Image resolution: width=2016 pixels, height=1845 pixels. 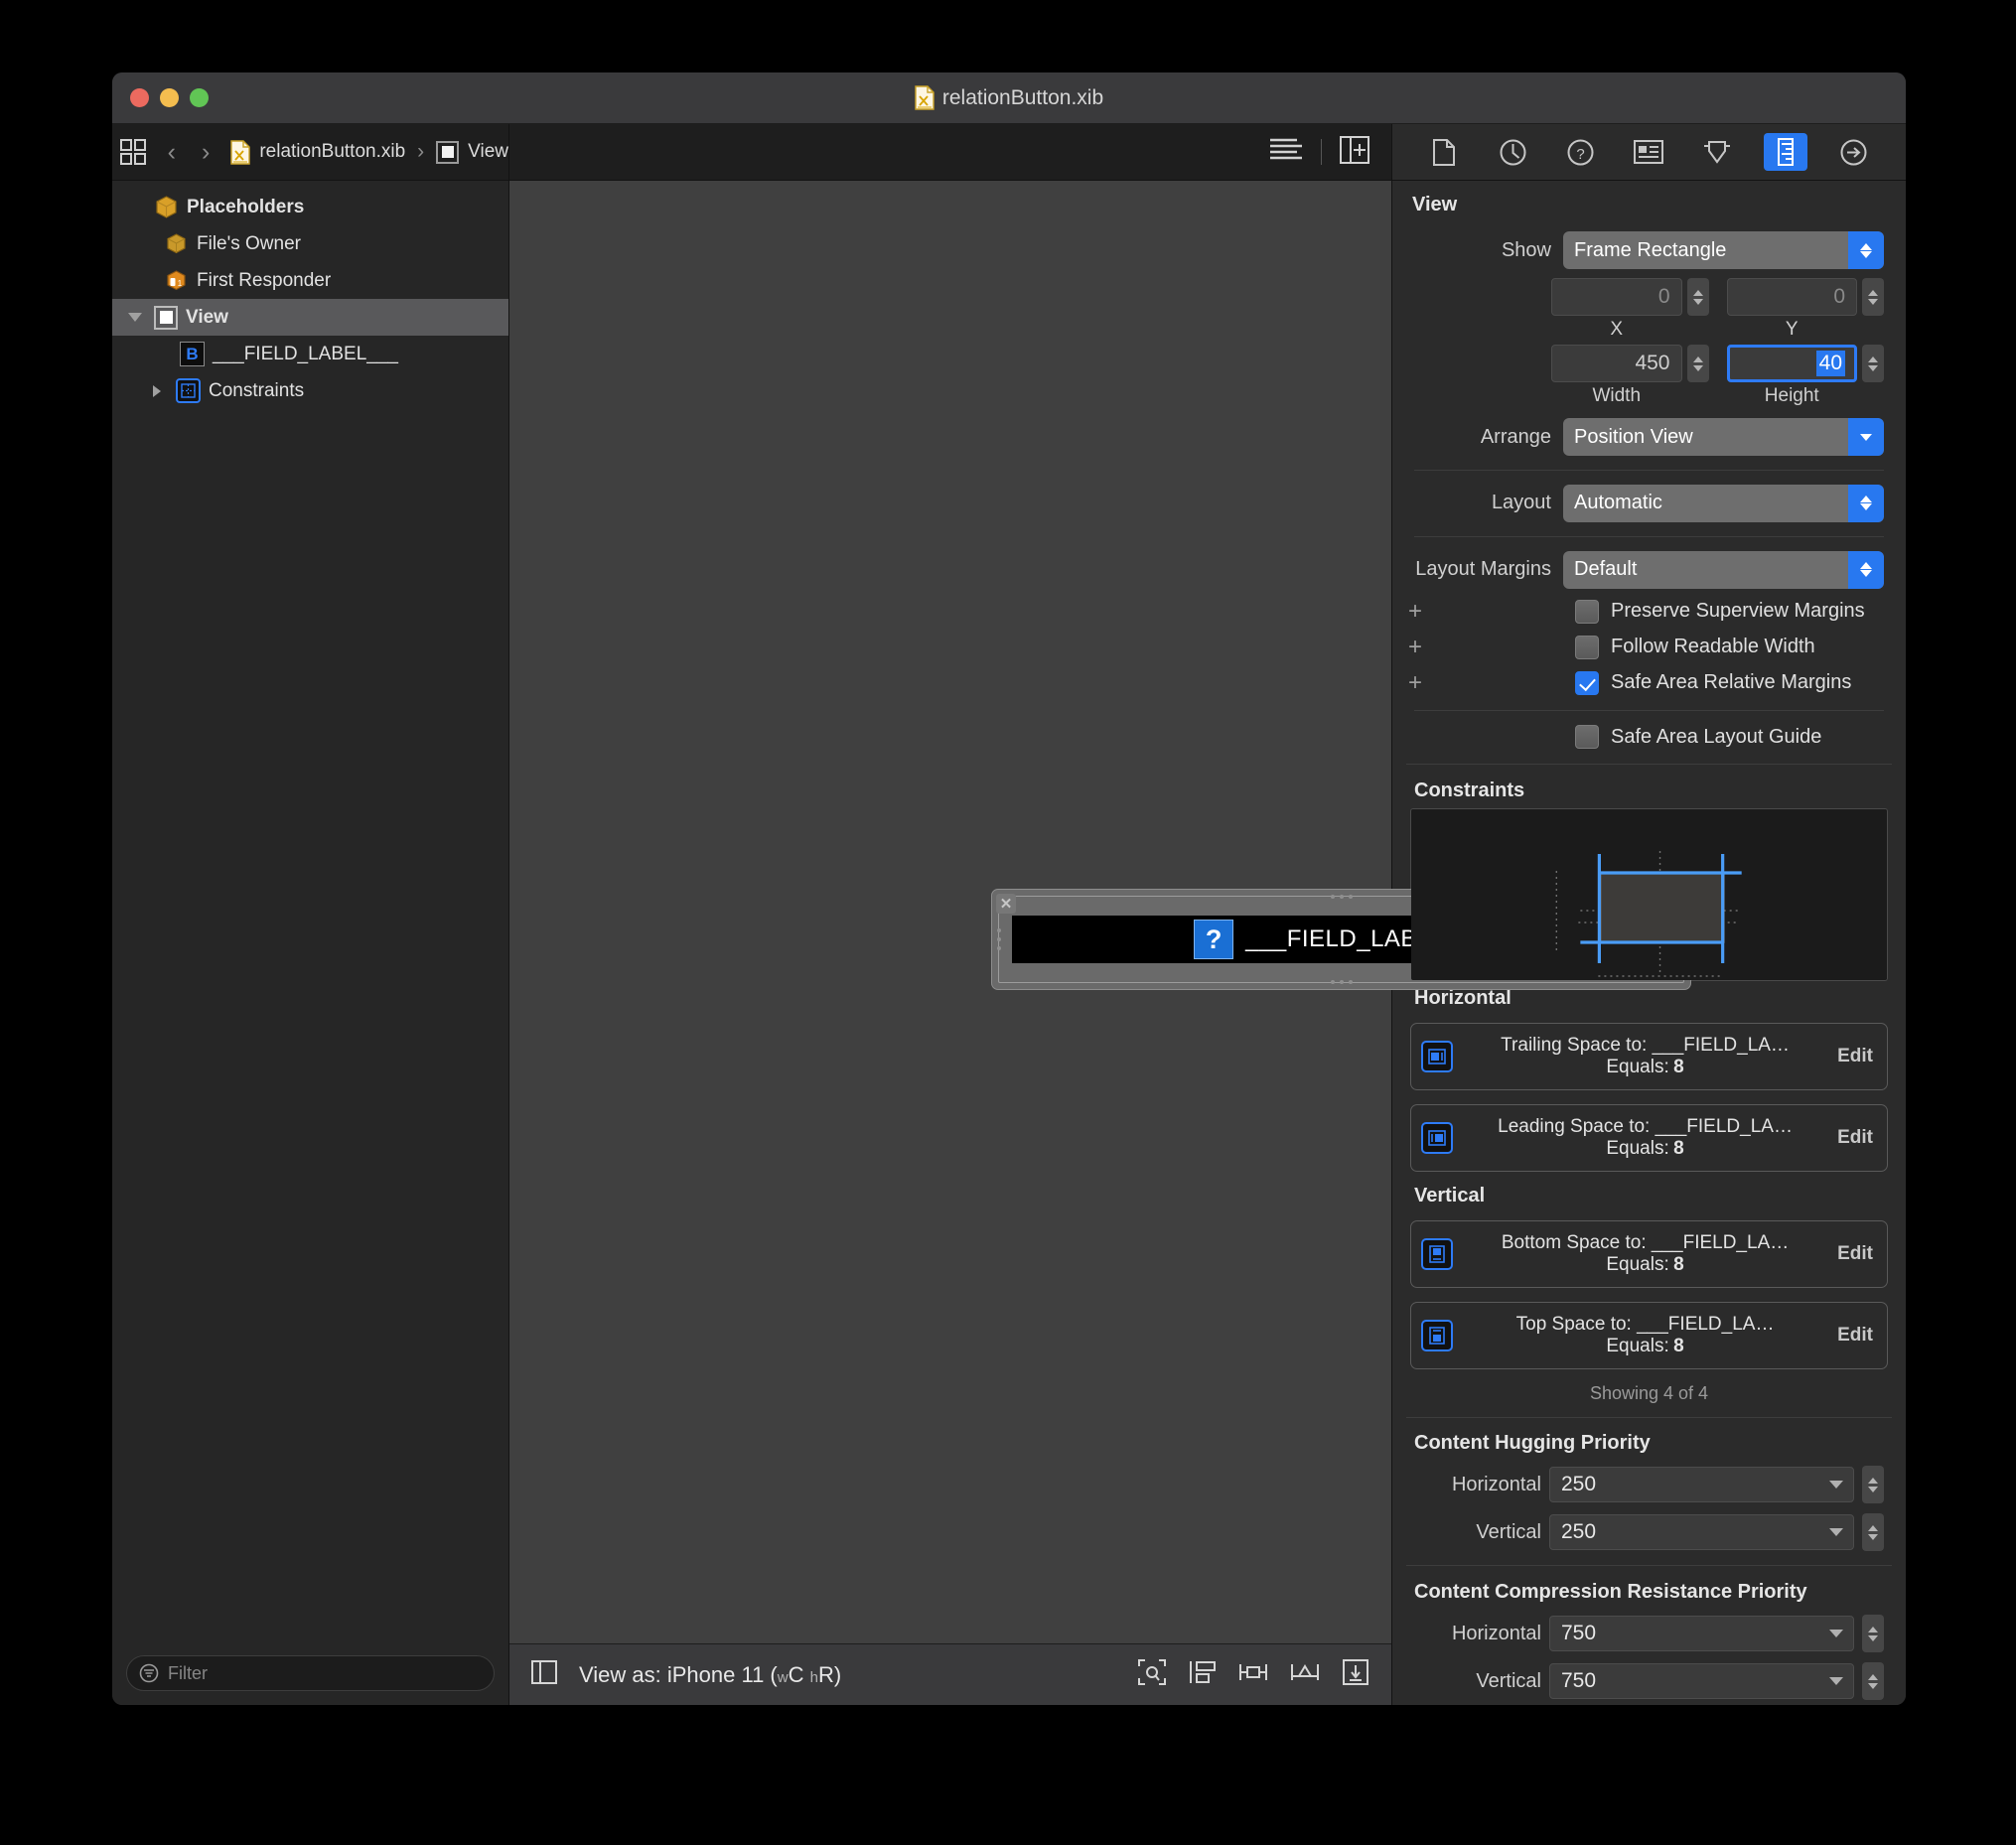 I want to click on align-icon, so click(x=1253, y=1674).